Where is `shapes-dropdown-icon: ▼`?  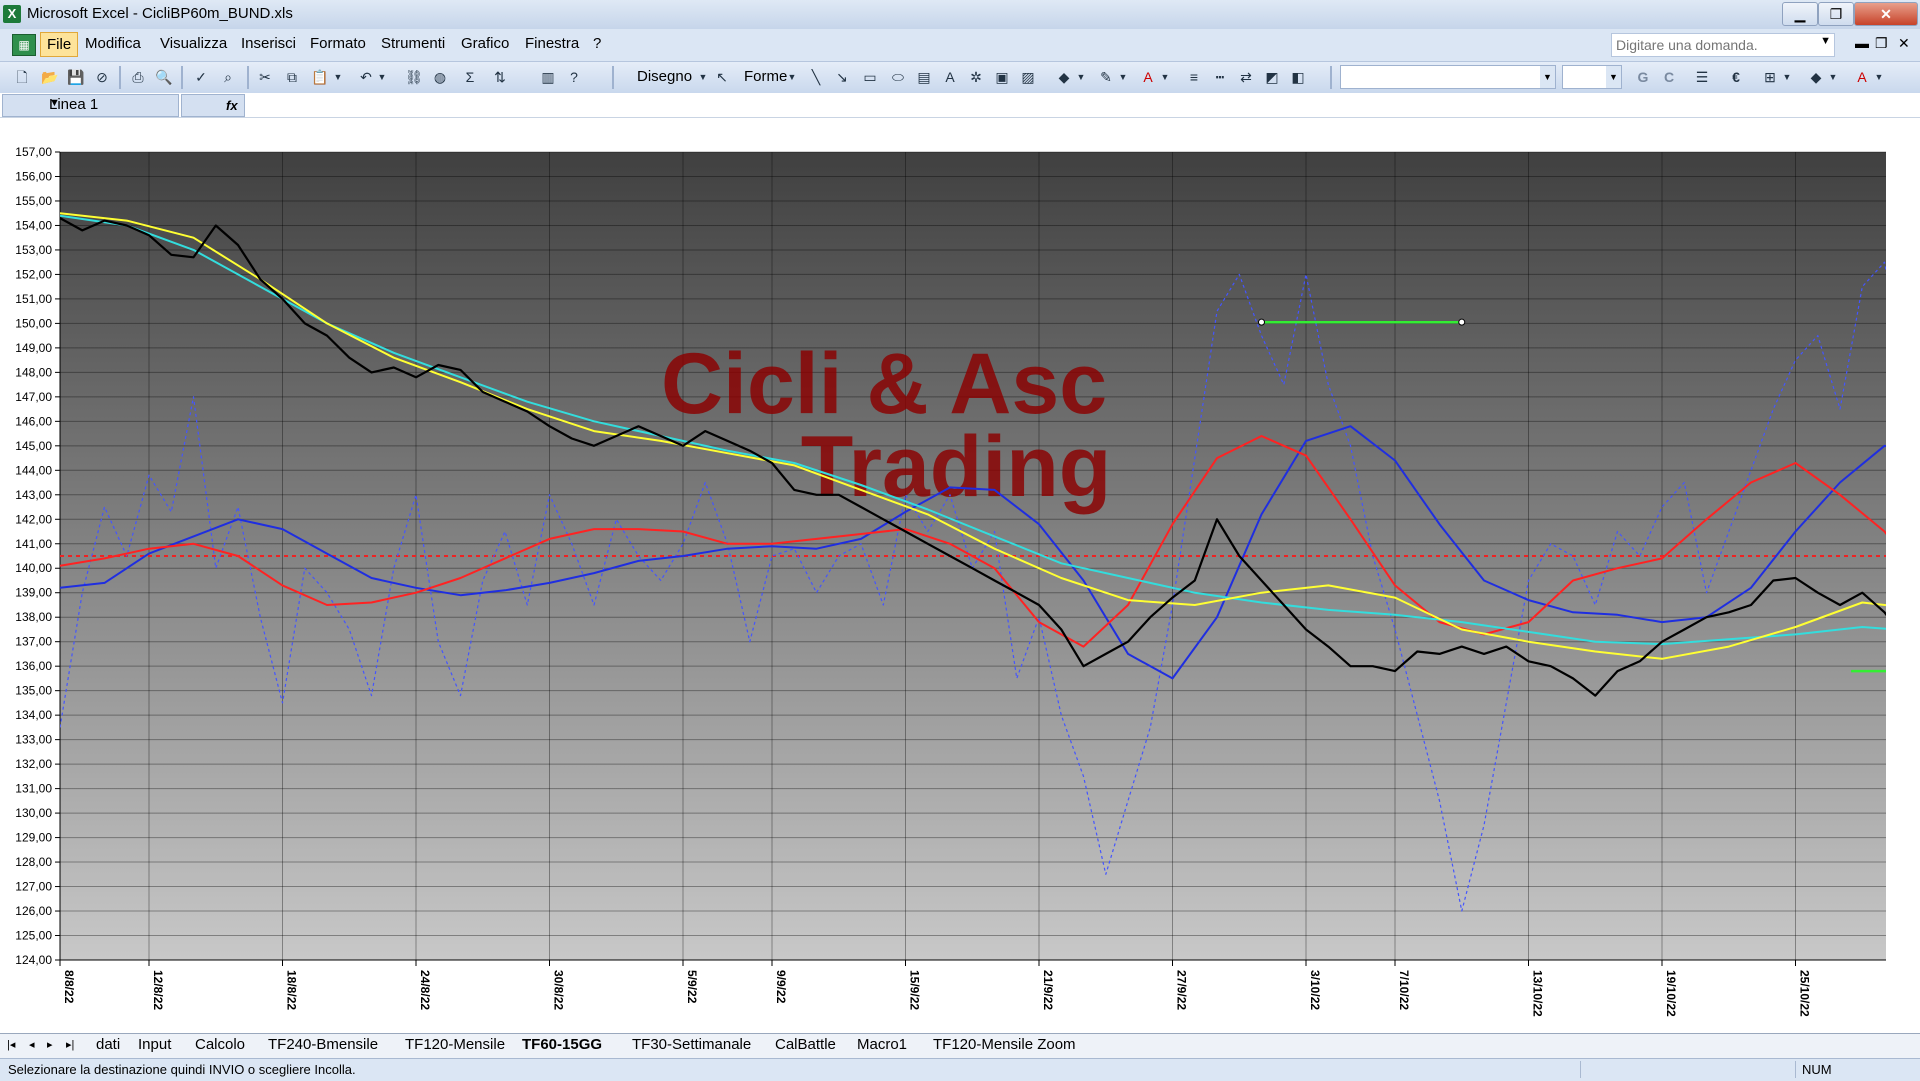
shapes-dropdown-icon: ▼ is located at coordinates (792, 77).